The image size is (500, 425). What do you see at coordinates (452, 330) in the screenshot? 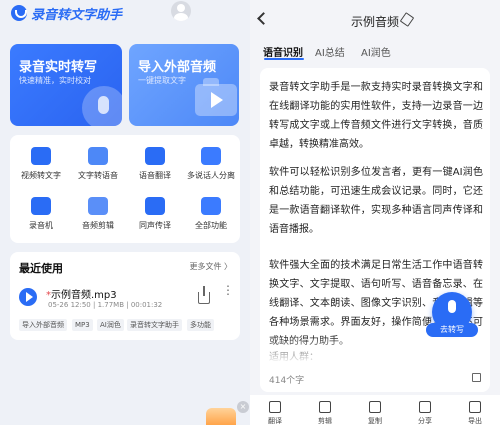
I see `transcribe-fab-label: 去转写` at bounding box center [452, 330].